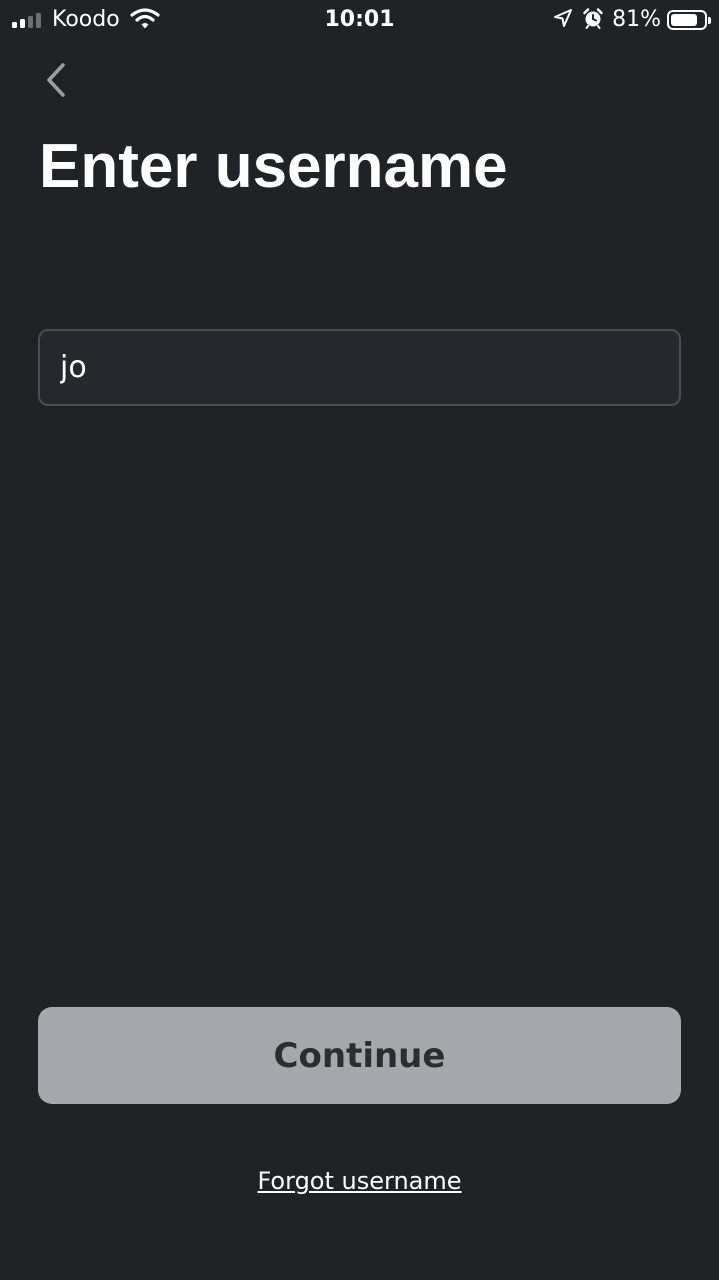 This screenshot has height=1280, width=719. I want to click on continue-button: Continue, so click(359, 1055).